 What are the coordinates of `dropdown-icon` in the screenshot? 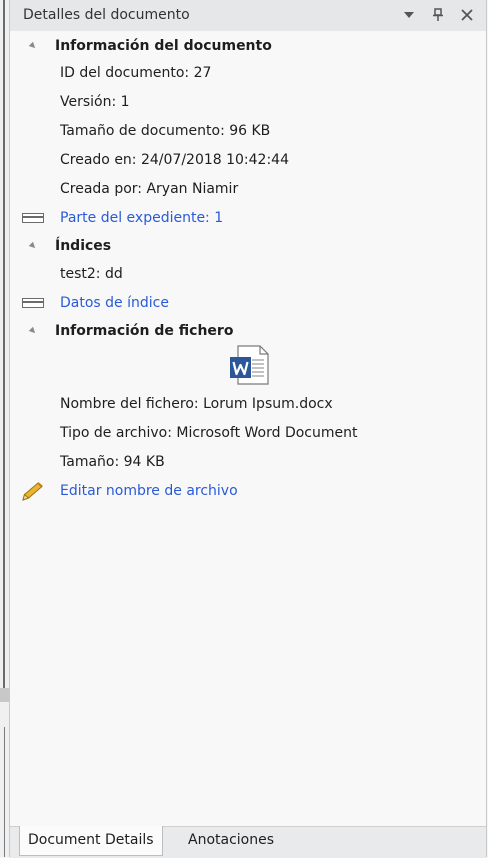 It's located at (409, 15).